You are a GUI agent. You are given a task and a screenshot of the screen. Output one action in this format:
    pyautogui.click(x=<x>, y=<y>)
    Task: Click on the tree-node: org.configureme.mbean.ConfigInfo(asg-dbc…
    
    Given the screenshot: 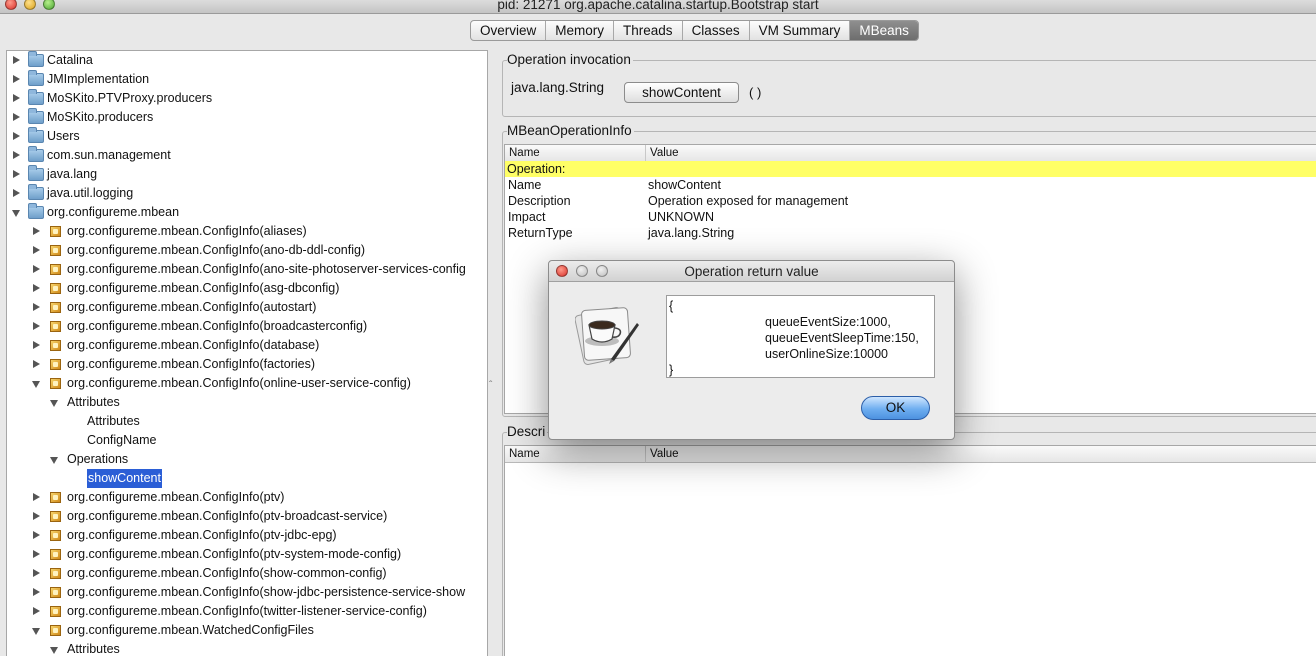 What is the action you would take?
    pyautogui.click(x=247, y=288)
    